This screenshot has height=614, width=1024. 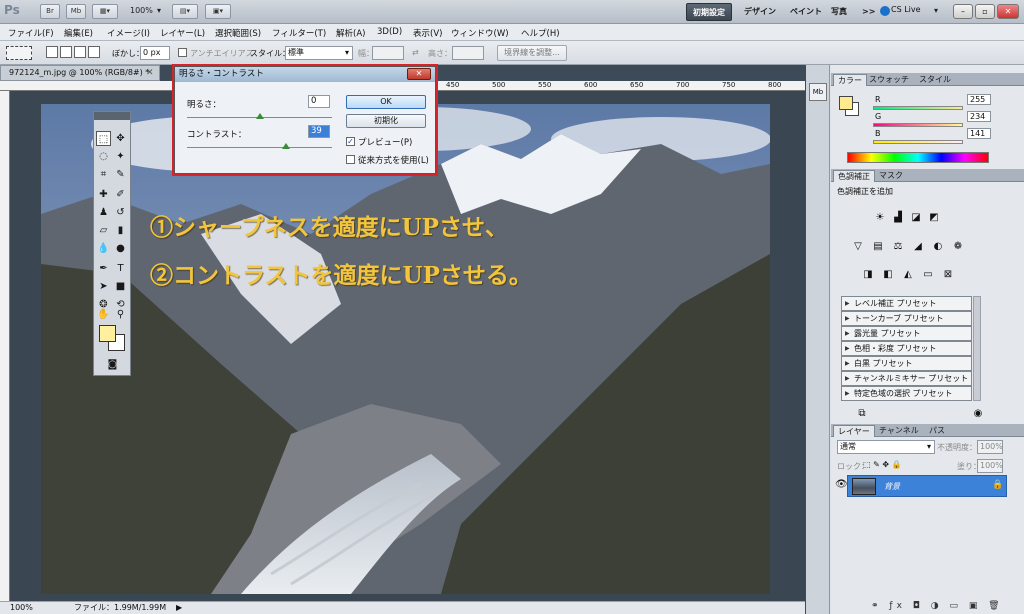 What do you see at coordinates (918, 247) in the screenshot?
I see `black-white-adjust-icon: ◢` at bounding box center [918, 247].